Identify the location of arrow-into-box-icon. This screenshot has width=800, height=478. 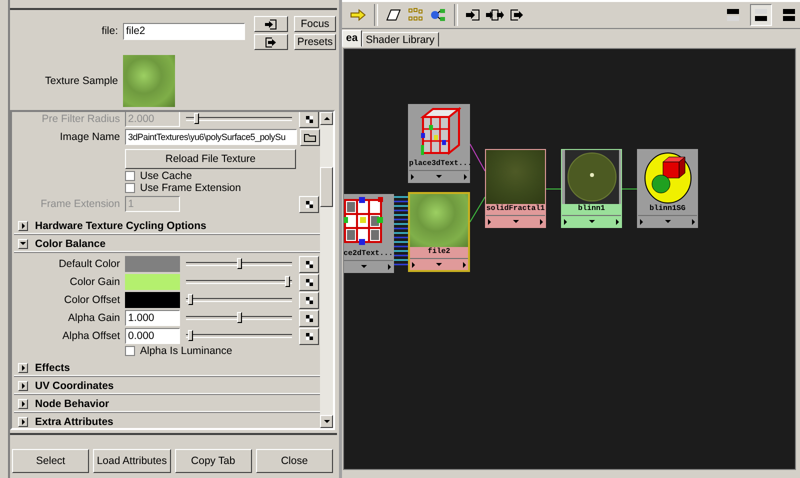
(271, 24).